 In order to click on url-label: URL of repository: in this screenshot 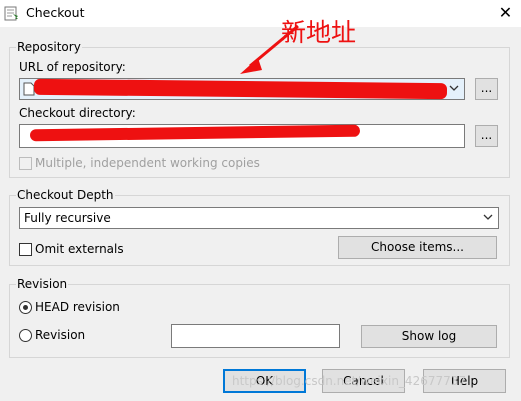, I will do `click(72, 67)`.